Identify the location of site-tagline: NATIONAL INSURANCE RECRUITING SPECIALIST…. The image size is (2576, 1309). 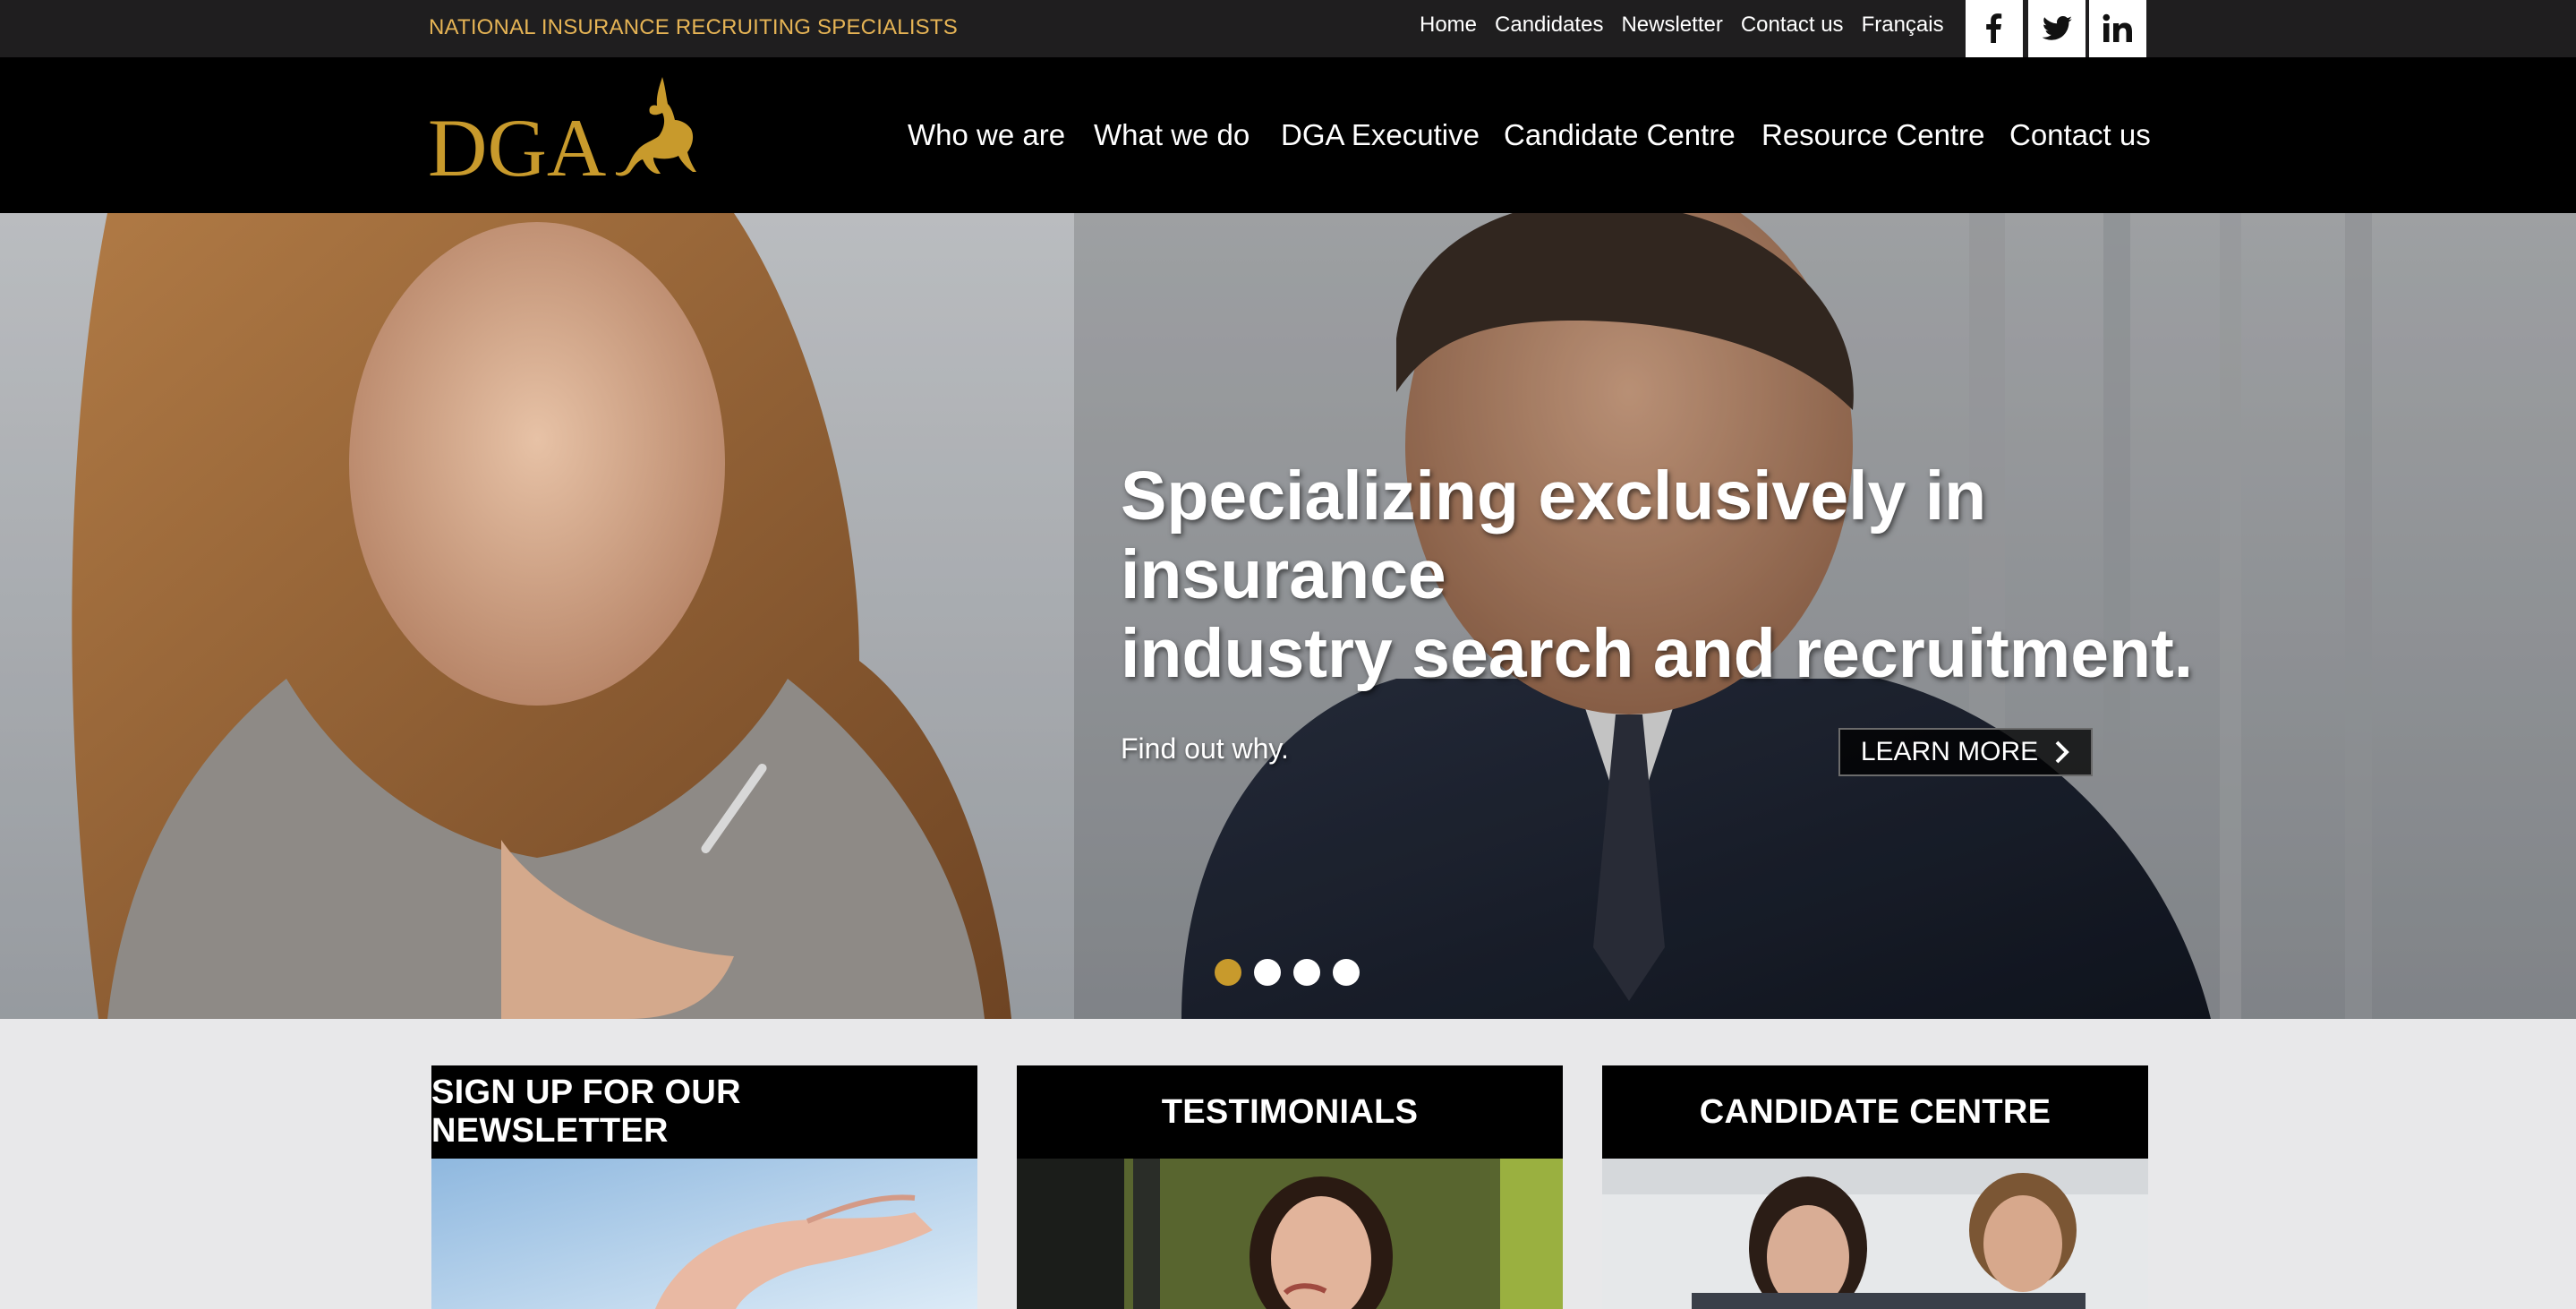
(693, 27).